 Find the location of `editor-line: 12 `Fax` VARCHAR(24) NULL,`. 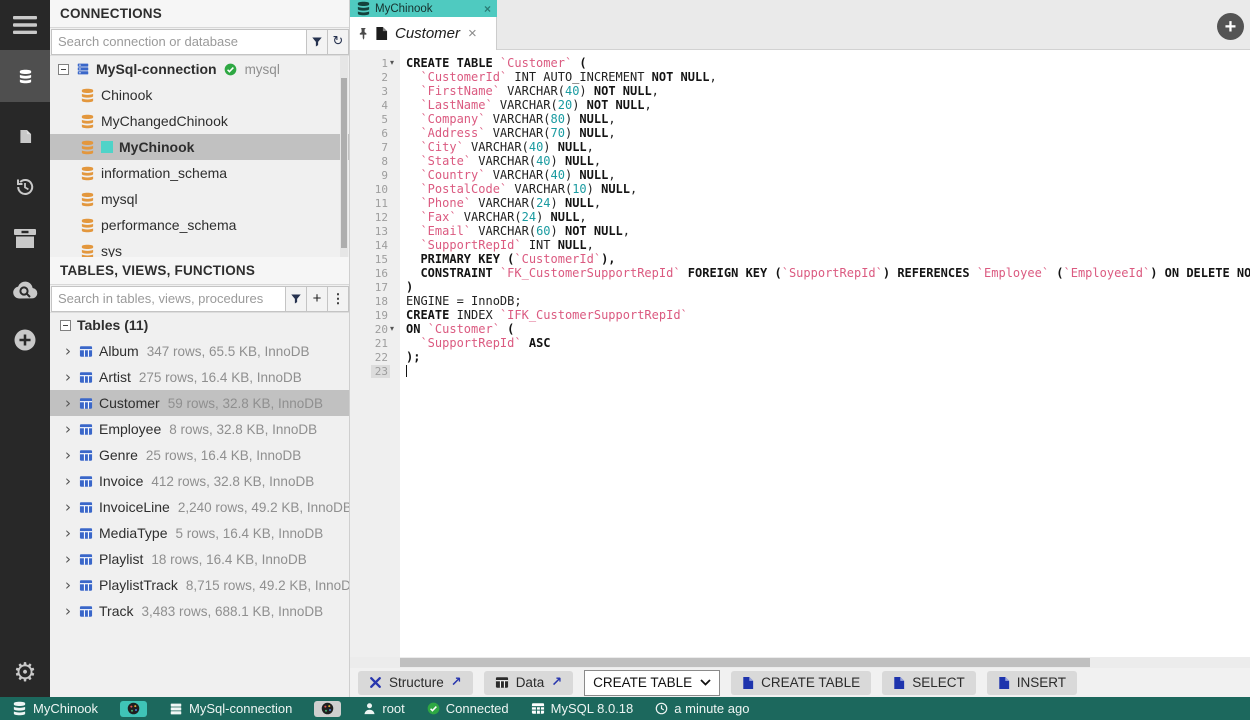

editor-line: 12 `Fax` VARCHAR(24) NULL, is located at coordinates (800, 217).